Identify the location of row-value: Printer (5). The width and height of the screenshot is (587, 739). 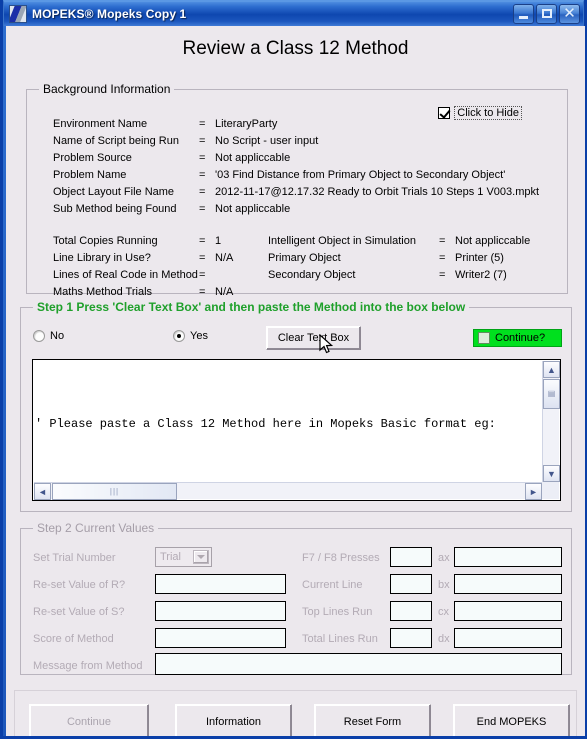
(479, 258).